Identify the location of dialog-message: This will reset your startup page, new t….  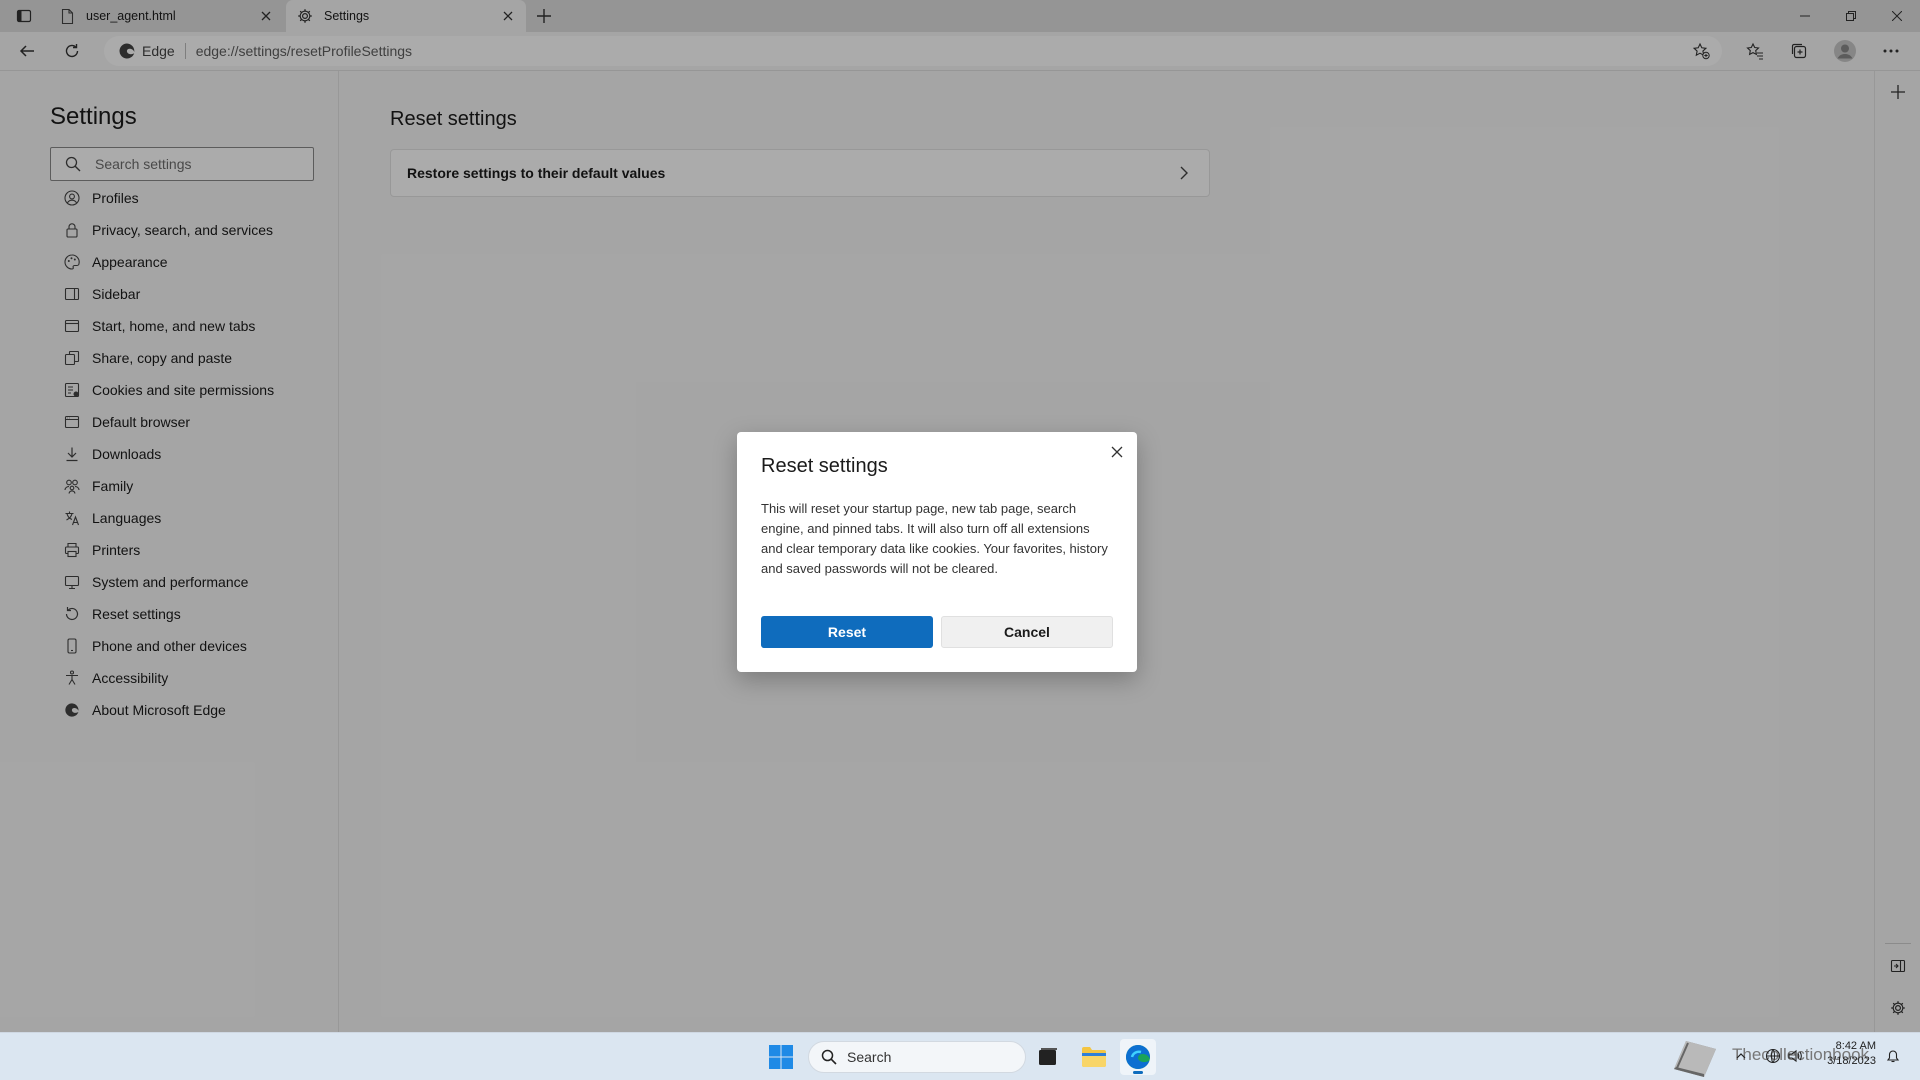
(934, 538).